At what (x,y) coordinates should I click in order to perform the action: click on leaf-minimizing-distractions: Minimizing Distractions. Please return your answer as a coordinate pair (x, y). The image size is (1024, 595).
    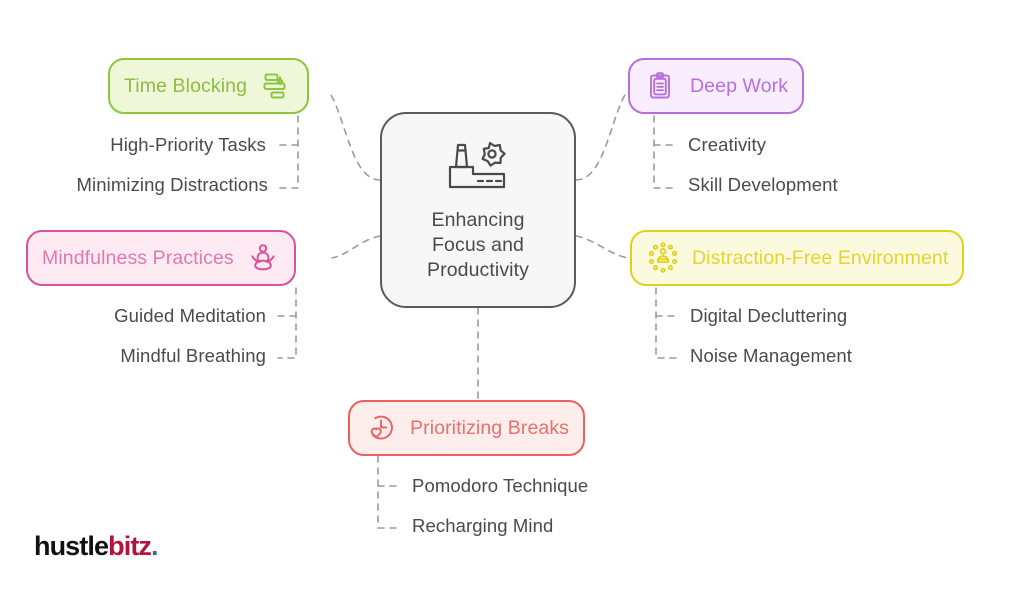
    Looking at the image, I should click on (172, 184).